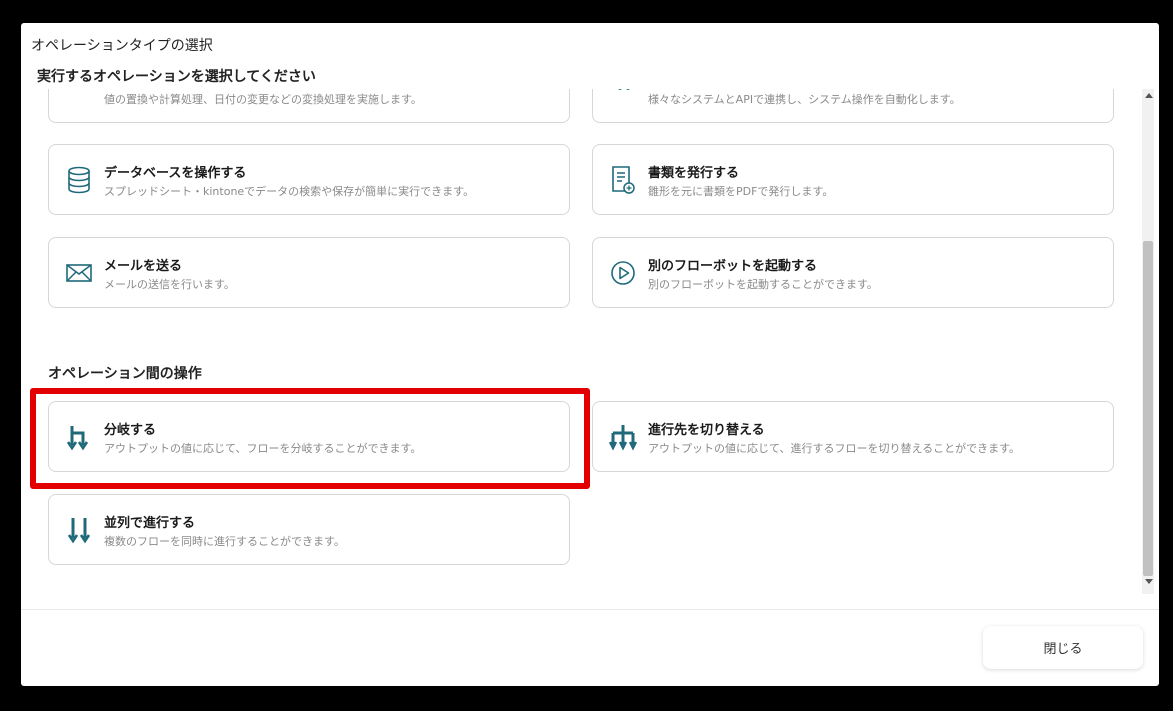  Describe the element at coordinates (79, 180) in the screenshot. I see `database-icon` at that location.